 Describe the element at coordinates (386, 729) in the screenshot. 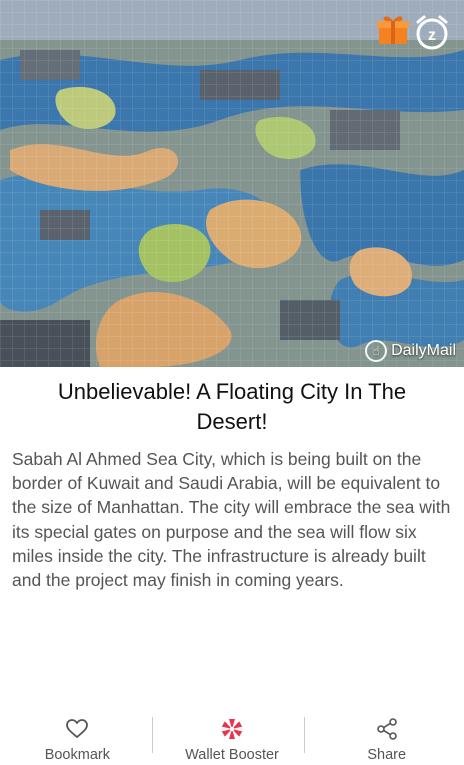

I see `share-icon` at that location.